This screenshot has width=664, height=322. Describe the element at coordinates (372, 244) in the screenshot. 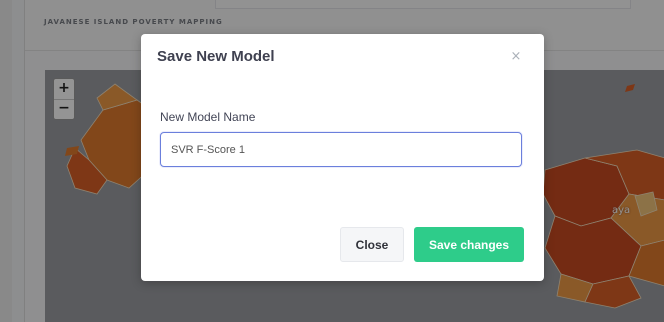

I see `close-button: Close` at that location.